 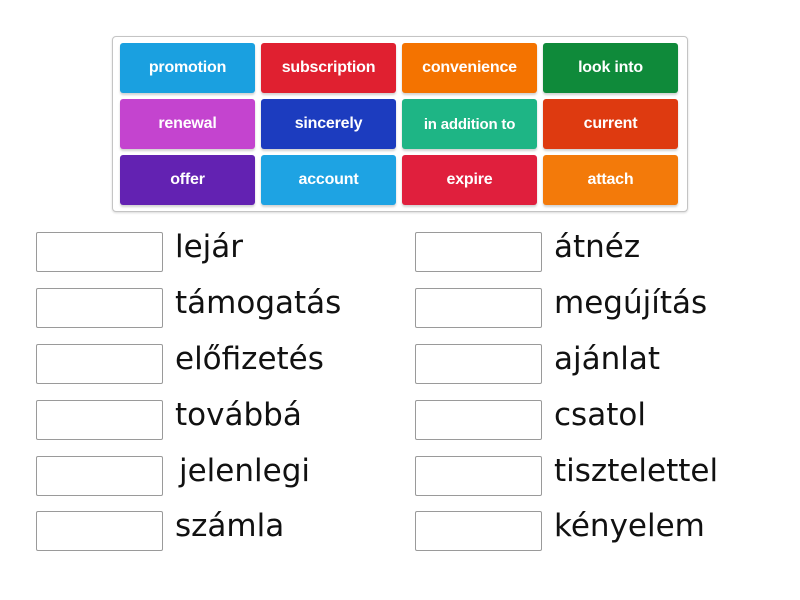 I want to click on tile-subscription: subscription, so click(x=328, y=68).